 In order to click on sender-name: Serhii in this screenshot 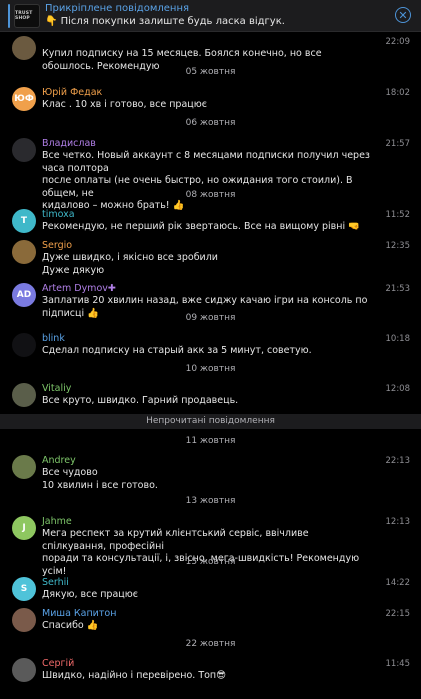, I will do `click(55, 582)`.